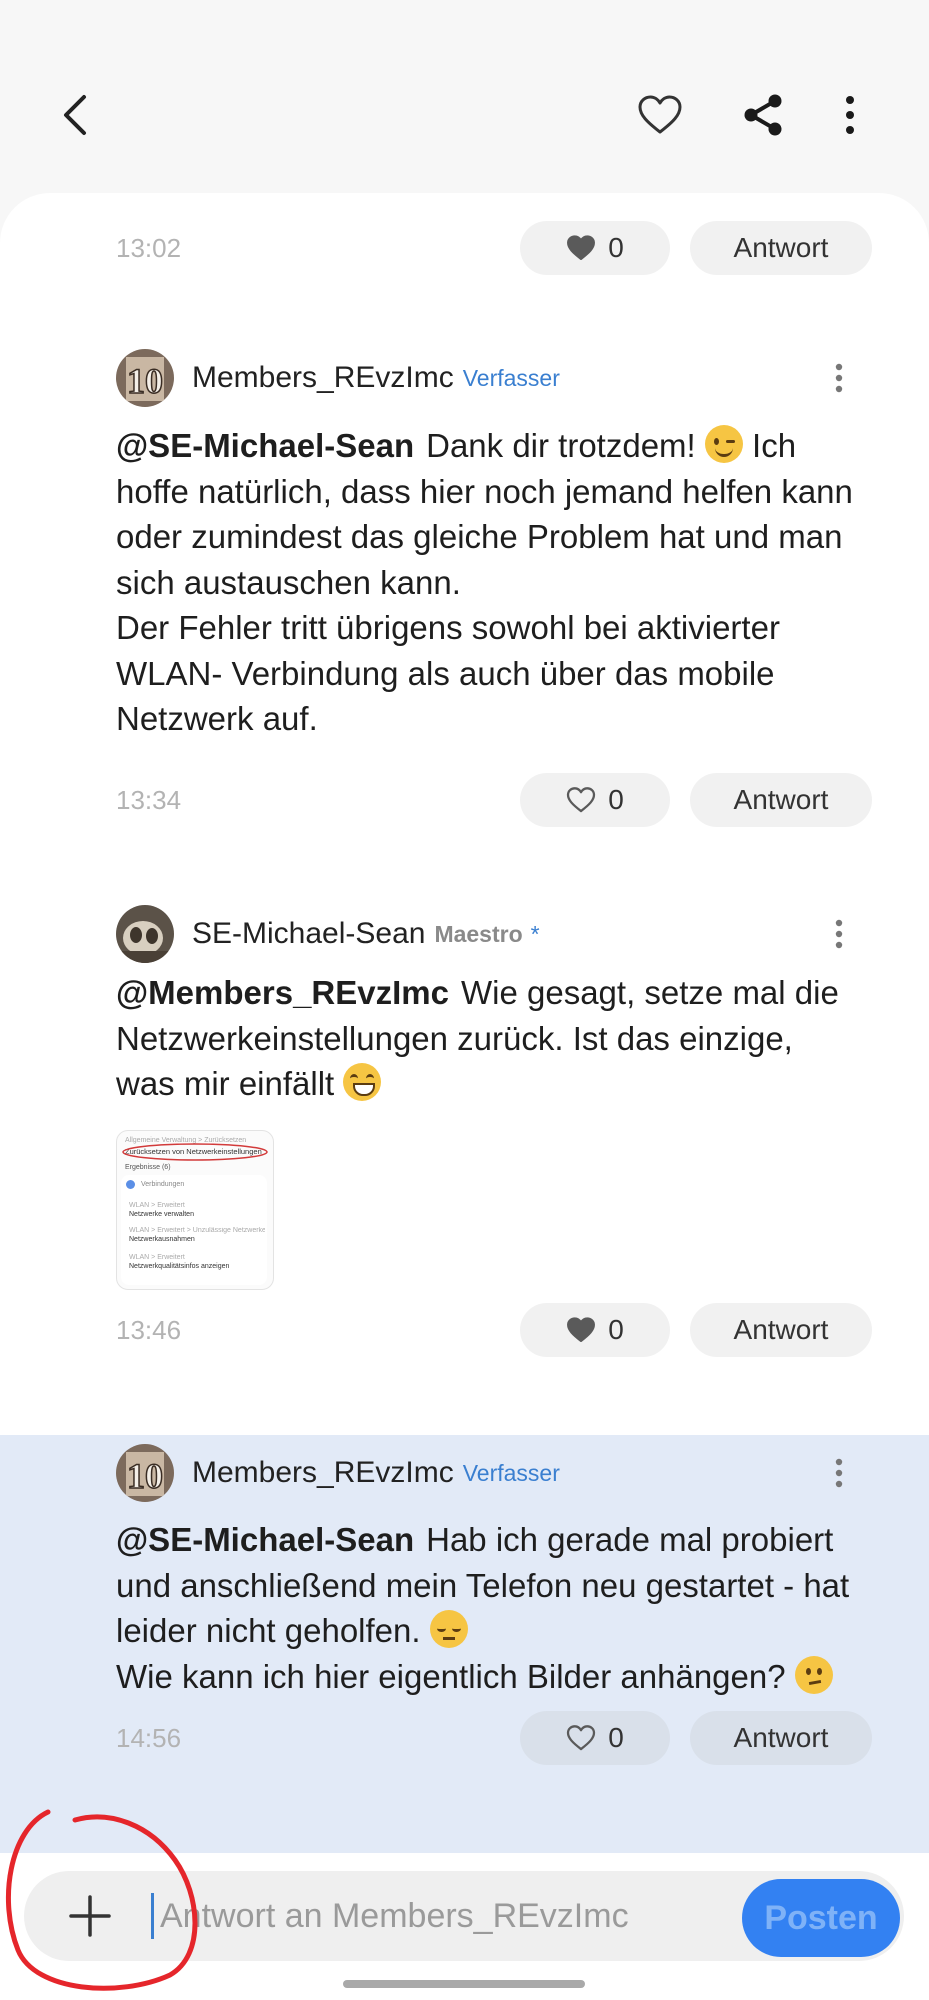 The width and height of the screenshot is (929, 2000). I want to click on thumb-section: Verbindungen, so click(163, 1184).